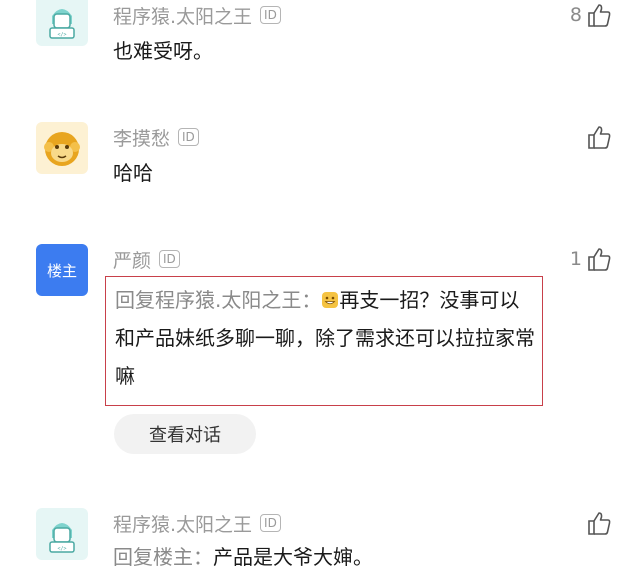  Describe the element at coordinates (133, 173) in the screenshot. I see `comment-text: 哈哈` at that location.